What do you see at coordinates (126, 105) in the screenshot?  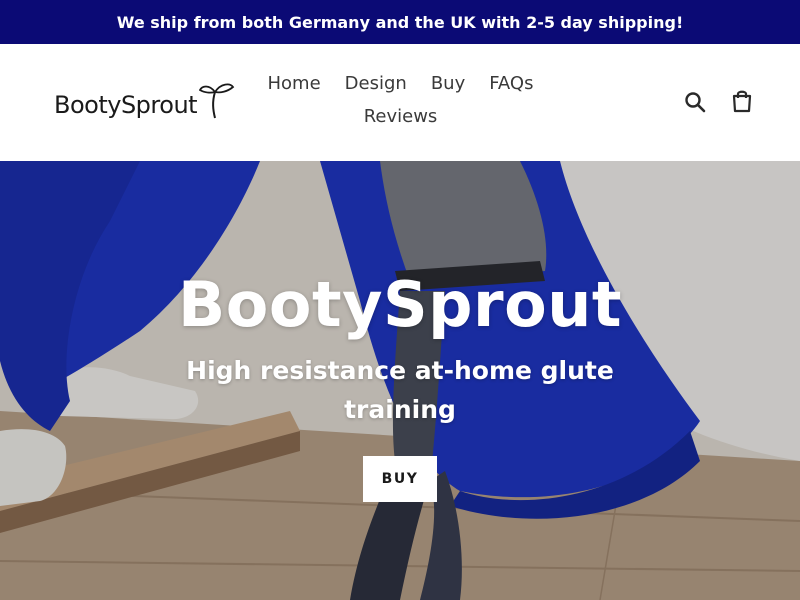 I see `logo-text: BootySprout` at bounding box center [126, 105].